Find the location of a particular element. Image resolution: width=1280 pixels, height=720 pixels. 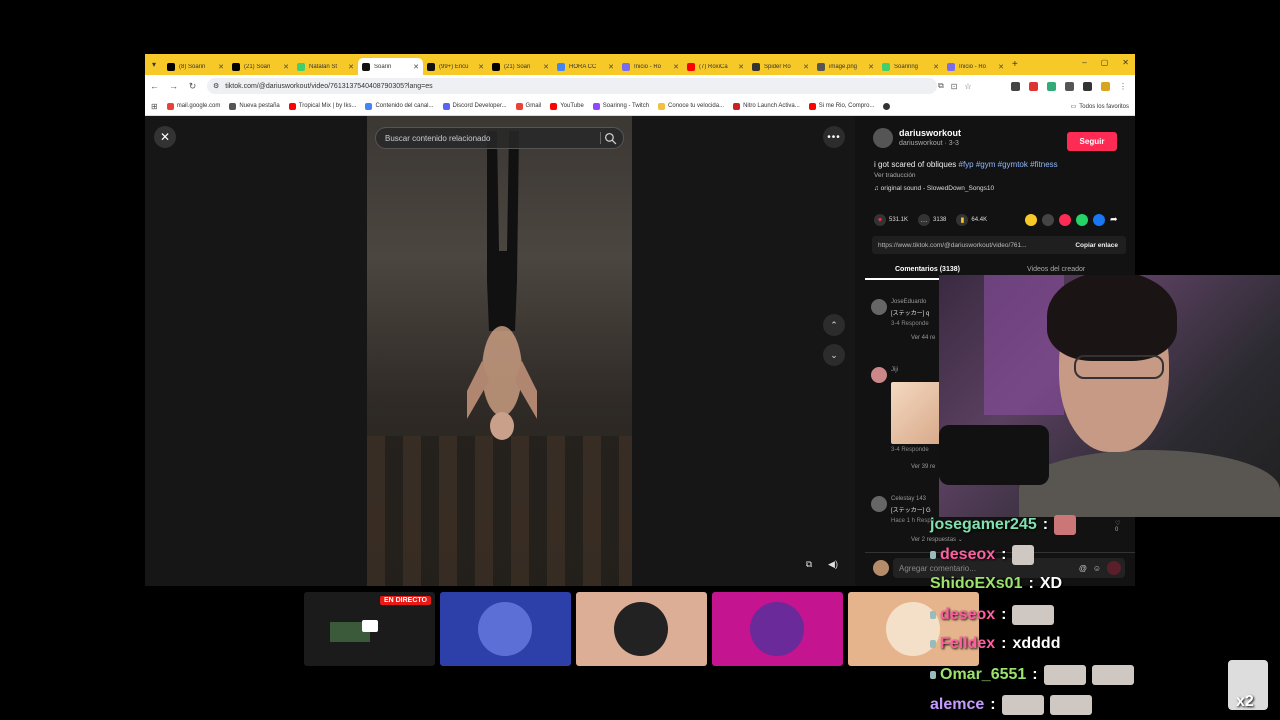

translate-icon: ⧉ is located at coordinates (941, 86).